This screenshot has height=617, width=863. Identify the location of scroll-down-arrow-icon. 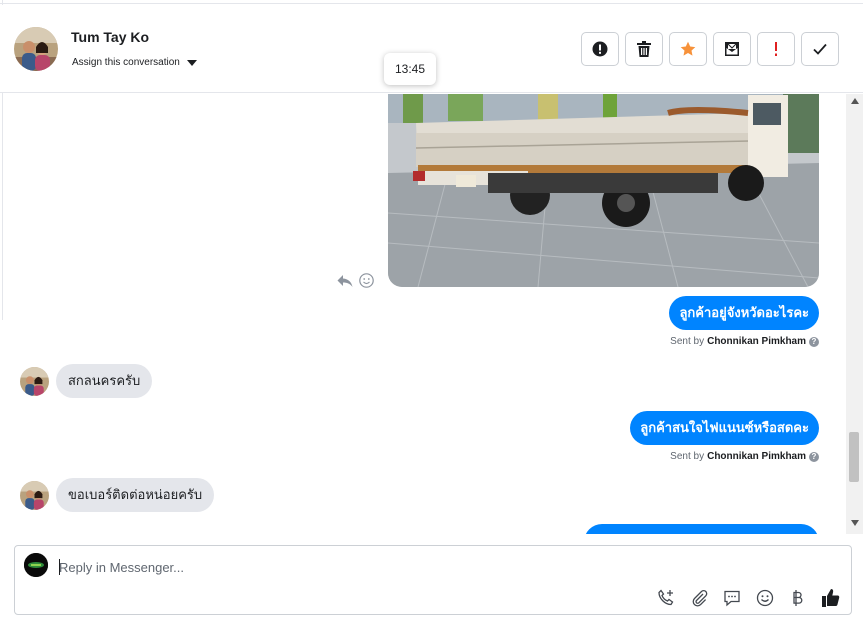
(855, 523).